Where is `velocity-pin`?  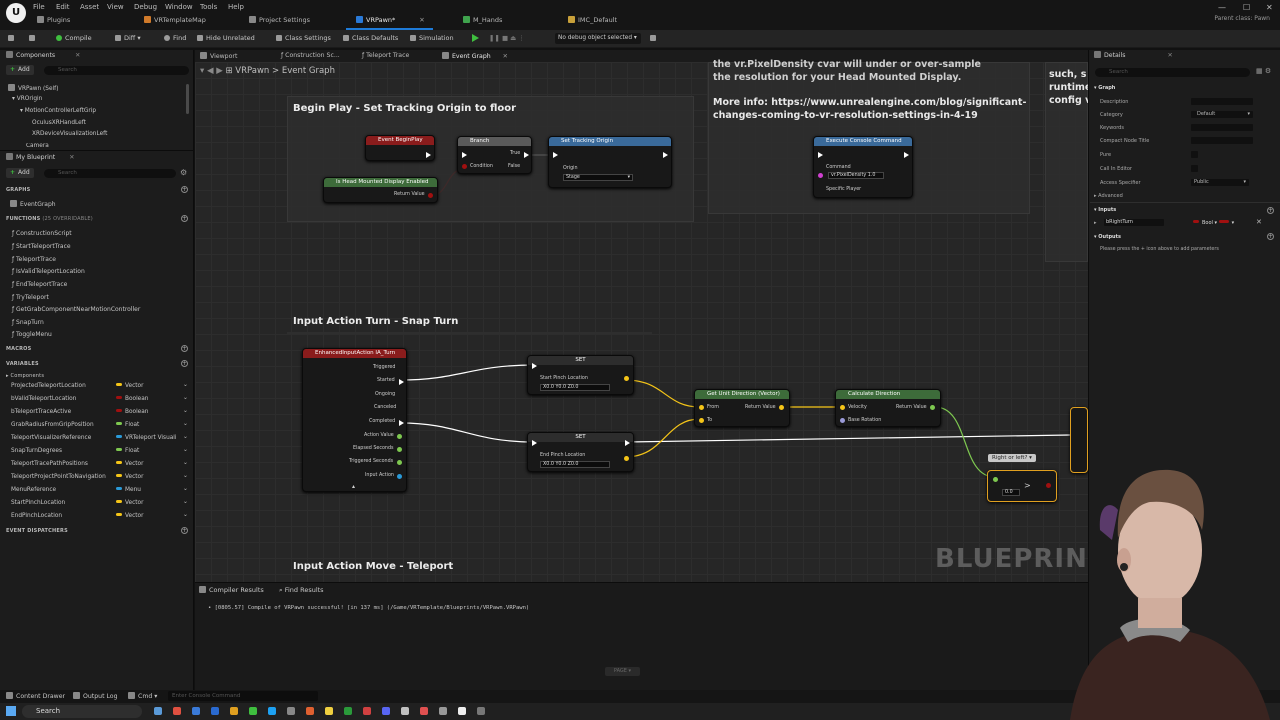 velocity-pin is located at coordinates (842, 407).